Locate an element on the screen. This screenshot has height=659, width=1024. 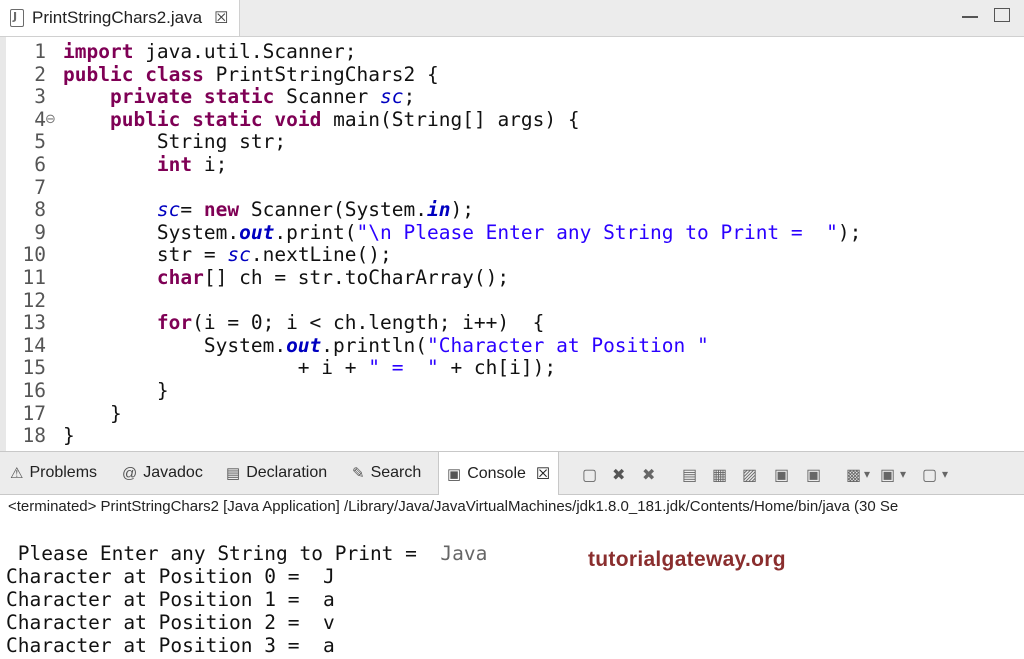
tab-problems: ⚠ Problems is located at coordinates (53, 473).